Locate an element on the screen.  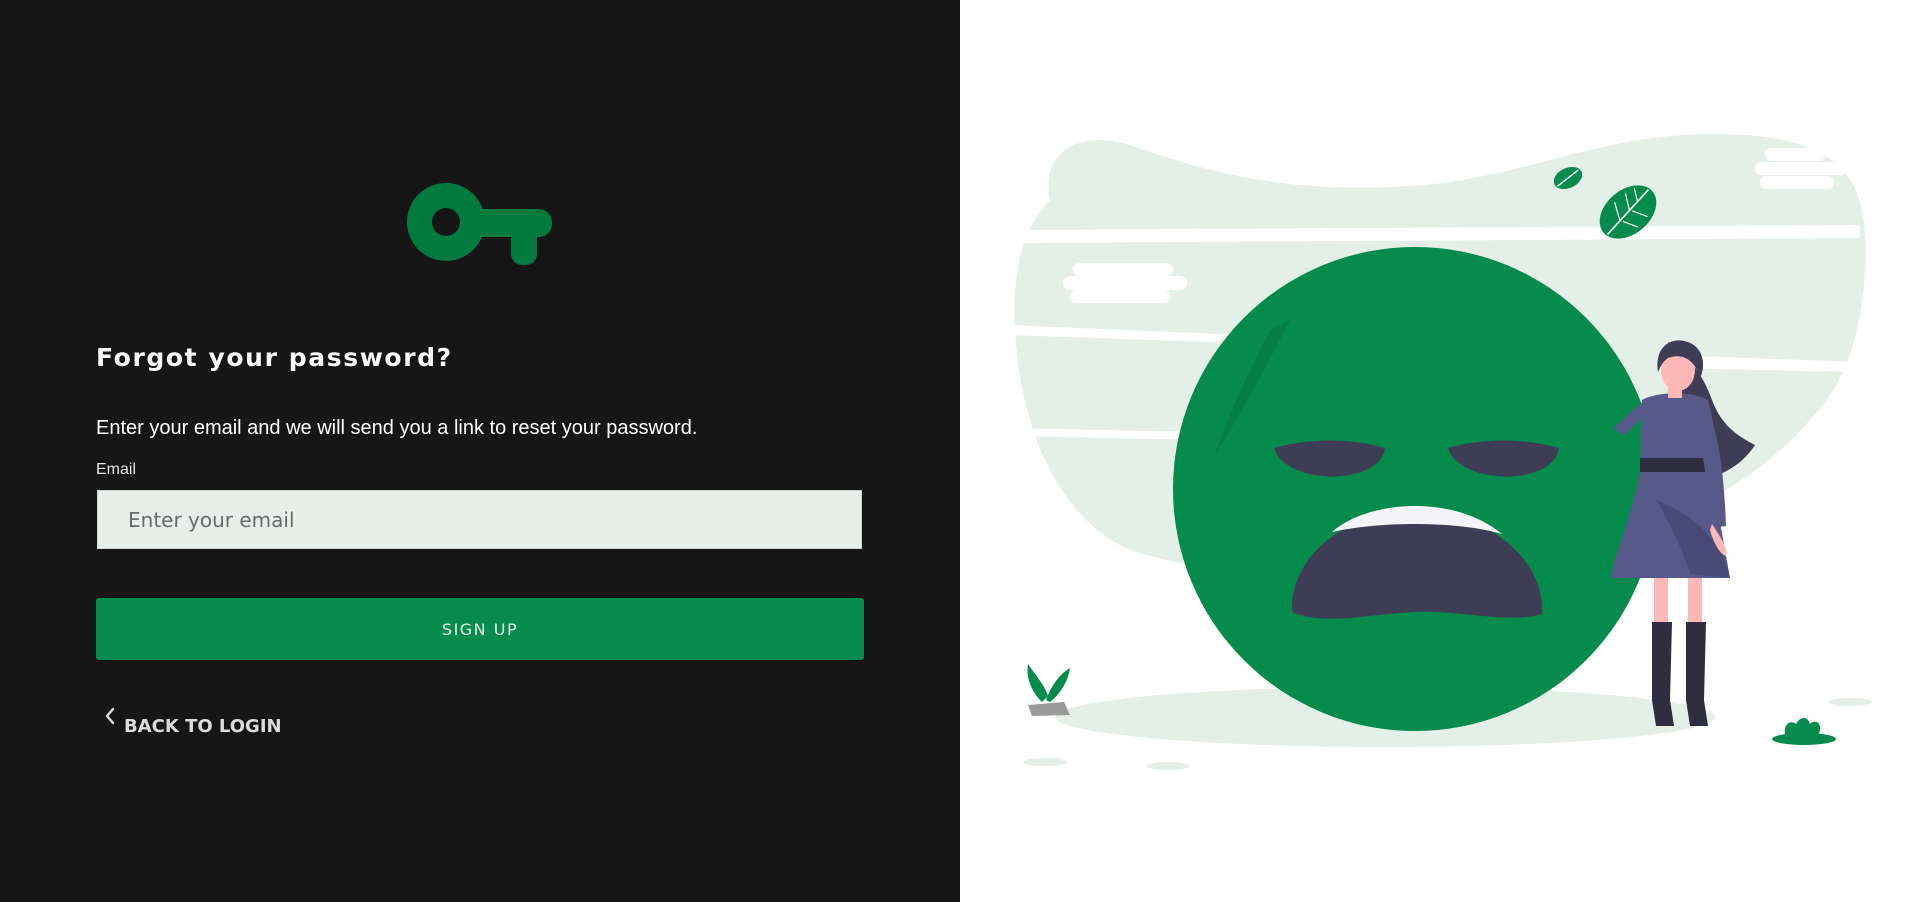
key-icon is located at coordinates (479, 224).